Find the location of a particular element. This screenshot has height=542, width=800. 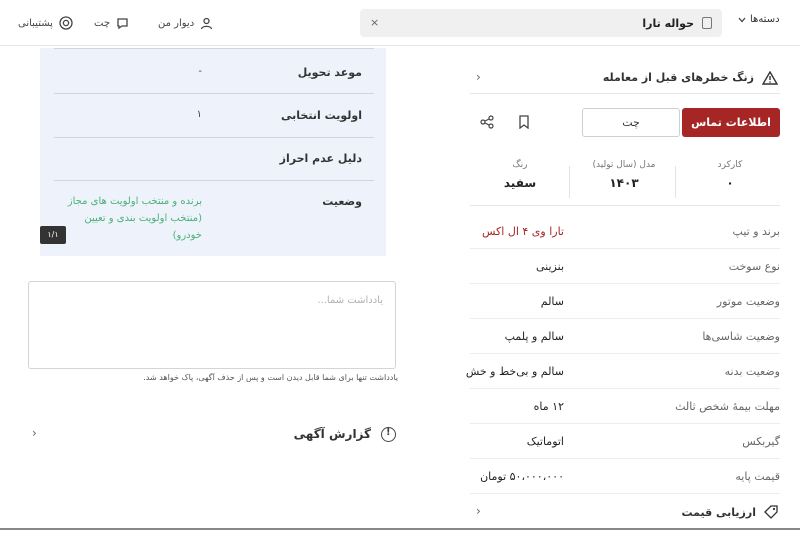

attr-value: سالم و بی‌خط و خش is located at coordinates (514, 371).